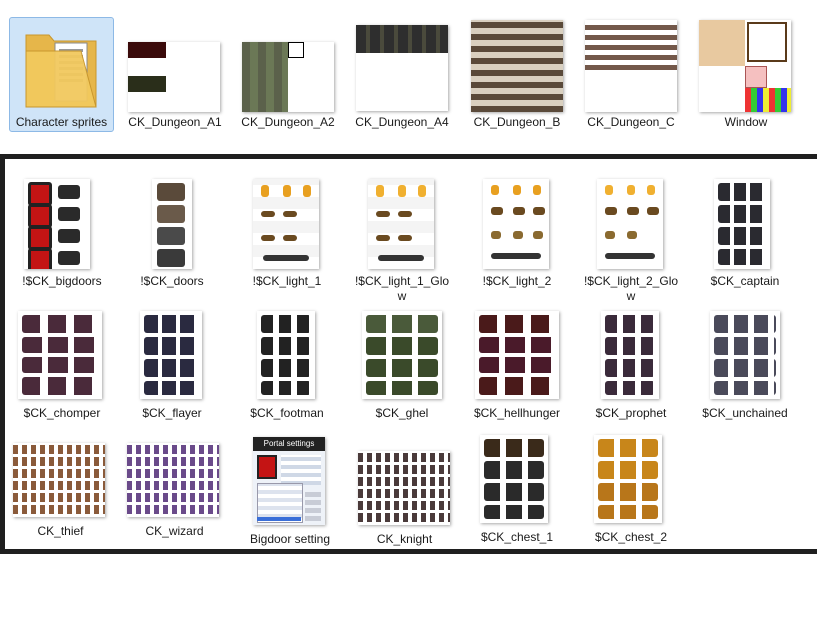  Describe the element at coordinates (517, 537) in the screenshot. I see `tile-label: $CK_chest_1` at that location.